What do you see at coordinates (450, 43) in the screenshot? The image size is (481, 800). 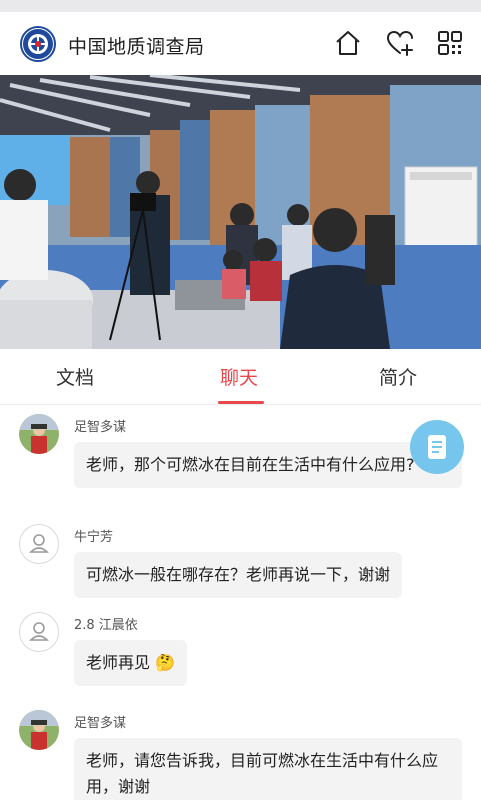 I see `qr-code-icon` at bounding box center [450, 43].